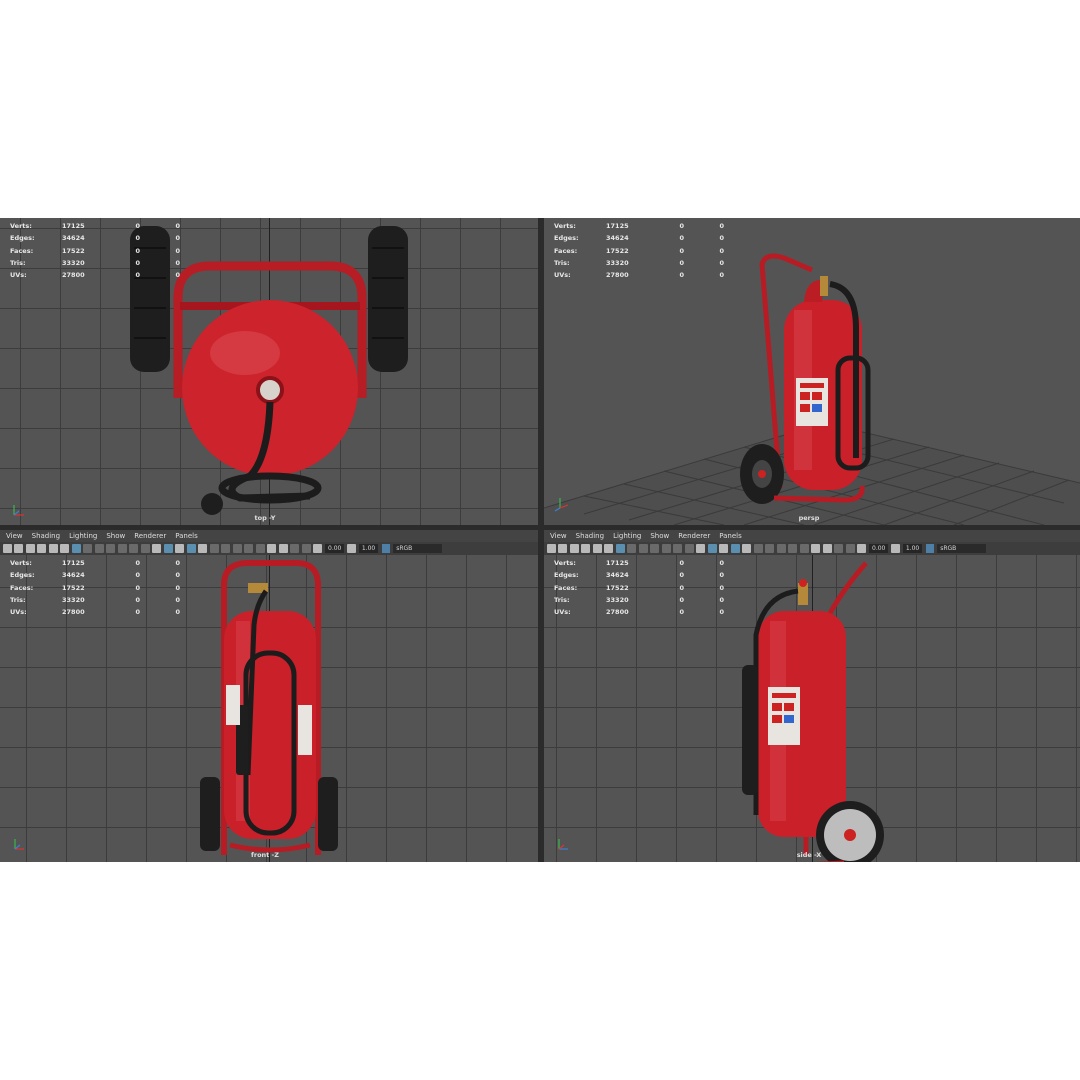 Image resolution: width=1080 pixels, height=1080 pixels. I want to click on stat-label: UVs:, so click(18, 275).